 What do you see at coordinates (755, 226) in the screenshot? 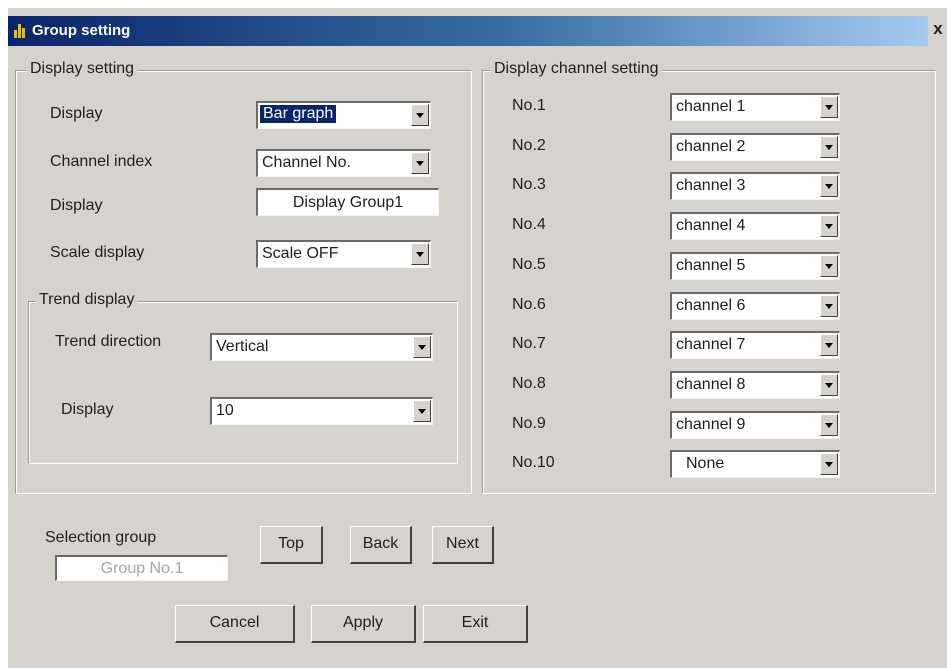
I see `channel-select-4: channel 4` at bounding box center [755, 226].